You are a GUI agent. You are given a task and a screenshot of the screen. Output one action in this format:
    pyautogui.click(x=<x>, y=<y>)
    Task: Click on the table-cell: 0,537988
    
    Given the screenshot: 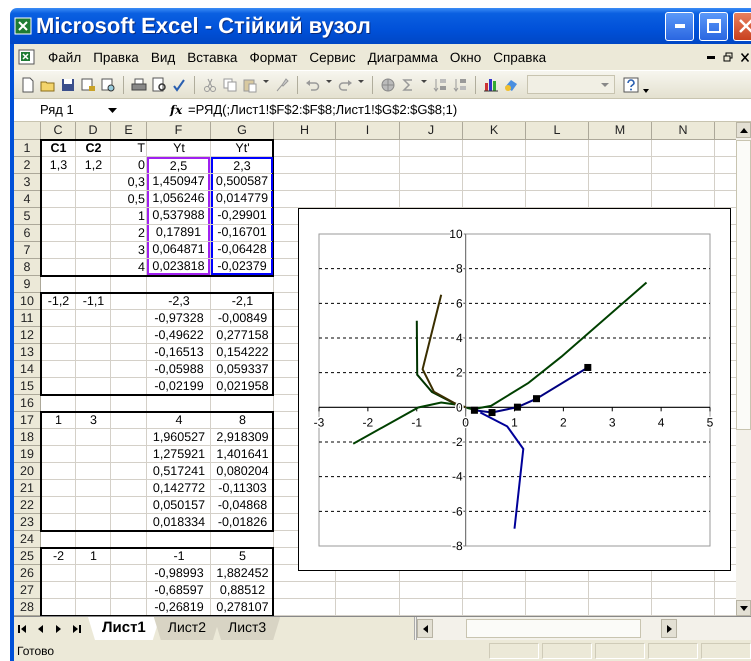 What is the action you would take?
    pyautogui.click(x=178, y=216)
    